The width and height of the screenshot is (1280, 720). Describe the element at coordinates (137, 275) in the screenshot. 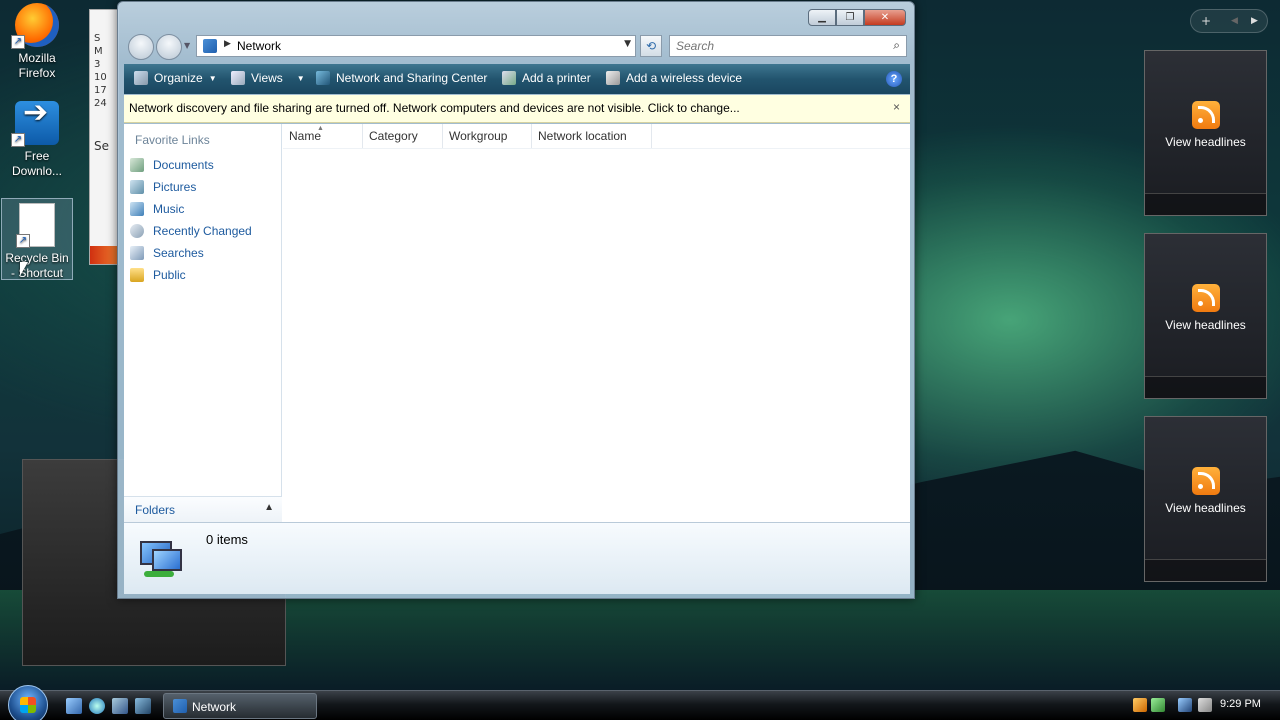

I see `folder-icon` at that location.